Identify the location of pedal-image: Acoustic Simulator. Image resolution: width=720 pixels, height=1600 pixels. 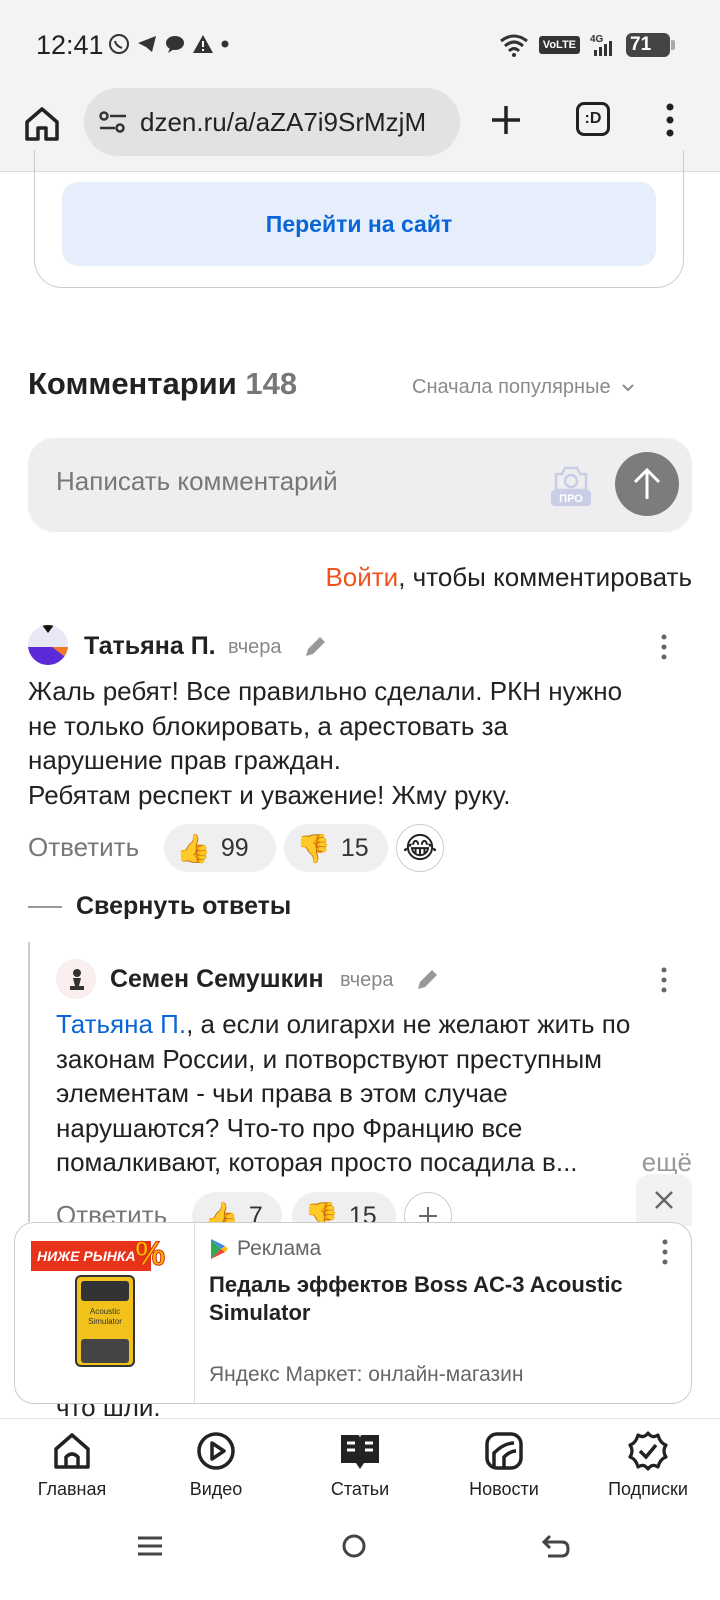
(105, 1321).